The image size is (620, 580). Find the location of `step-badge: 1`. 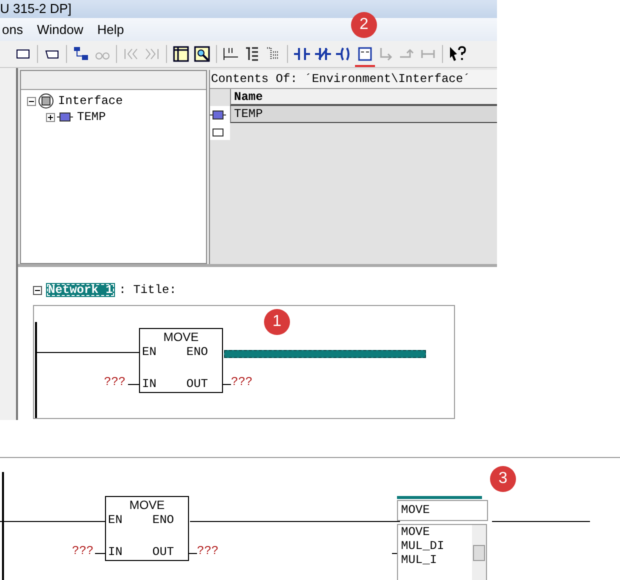

step-badge: 1 is located at coordinates (277, 322).